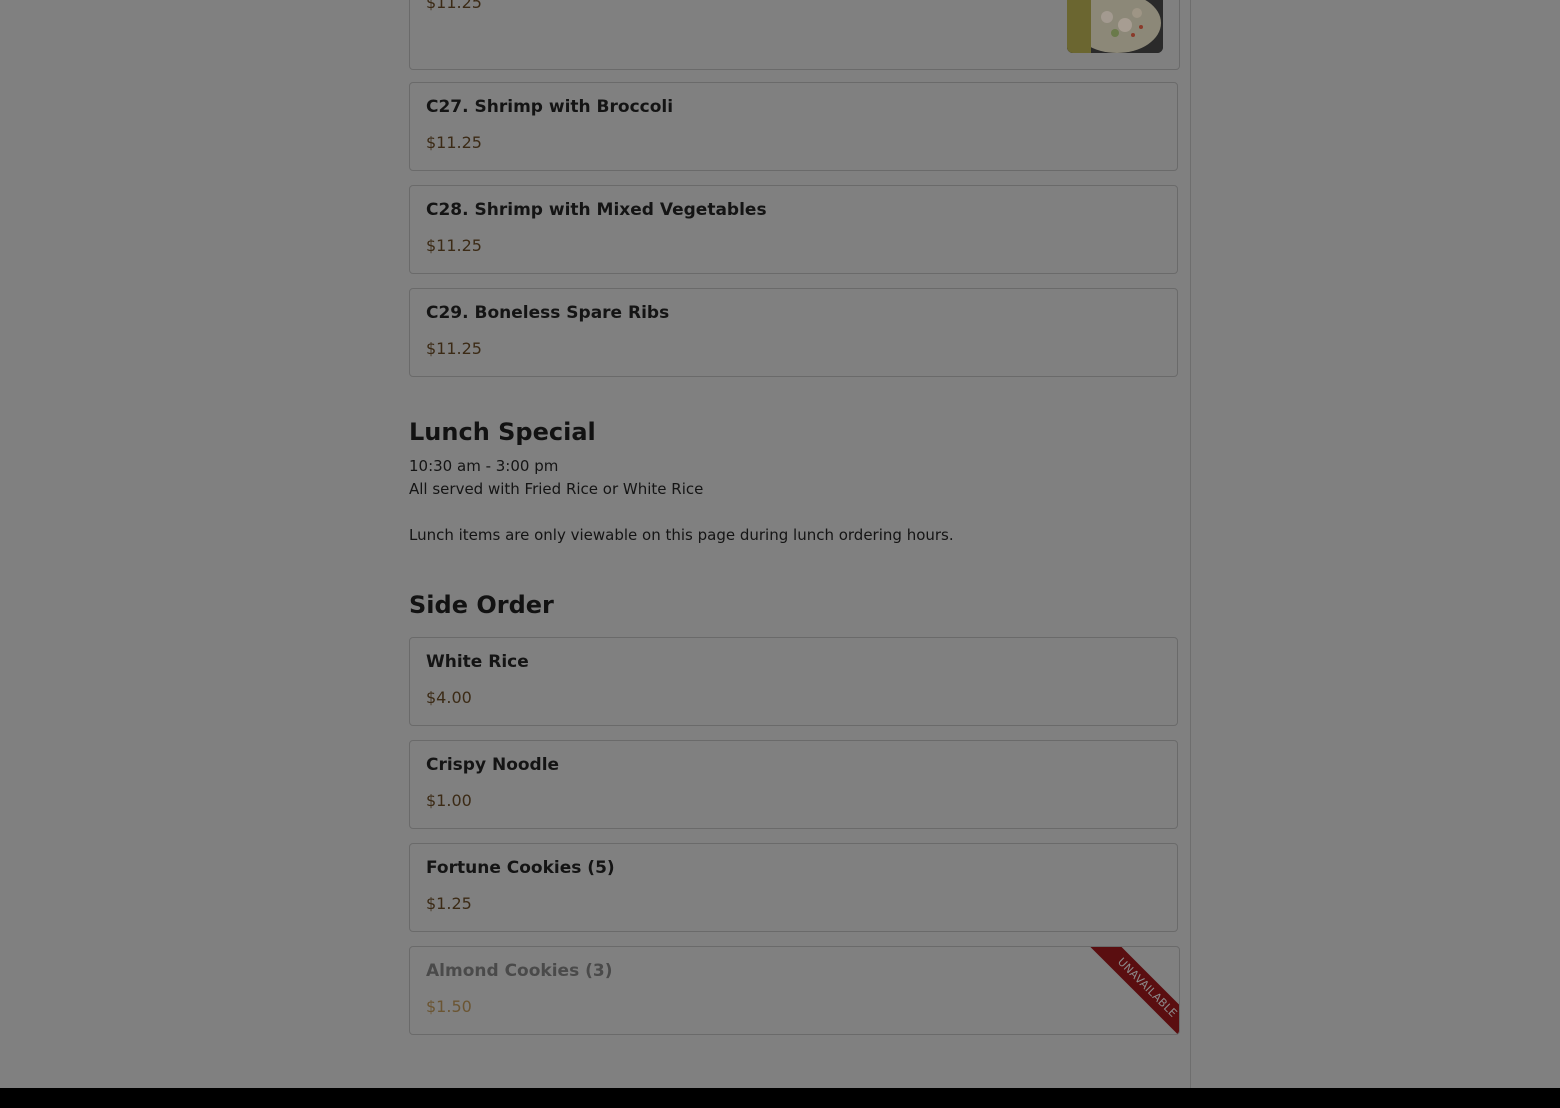 The image size is (1560, 1108). I want to click on menu-item-card: $11.25, so click(794, 35).